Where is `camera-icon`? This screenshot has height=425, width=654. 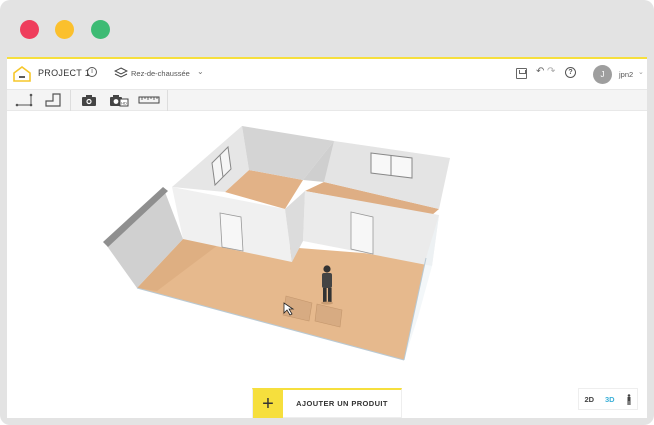 camera-icon is located at coordinates (89, 100).